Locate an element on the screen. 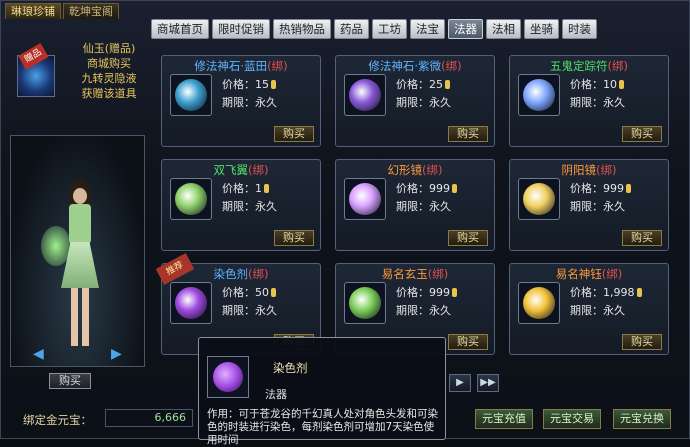 The height and width of the screenshot is (447, 690). item-name: 易名玄玉(绑) is located at coordinates (415, 274).